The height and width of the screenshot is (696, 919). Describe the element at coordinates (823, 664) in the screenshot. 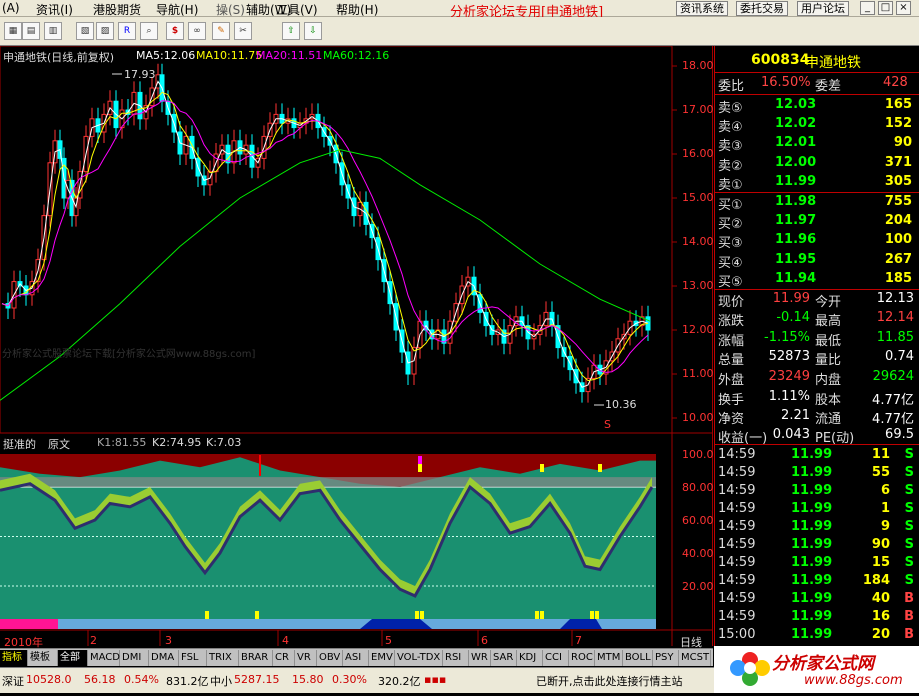

I see `logo-text: 分析家公式网` at that location.